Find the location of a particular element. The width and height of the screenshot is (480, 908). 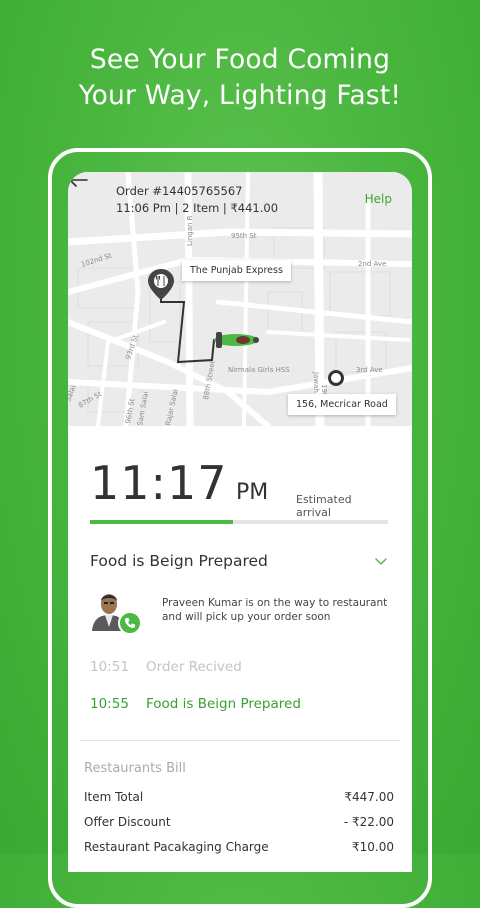

street-label: Jawah is located at coordinates (316, 382).